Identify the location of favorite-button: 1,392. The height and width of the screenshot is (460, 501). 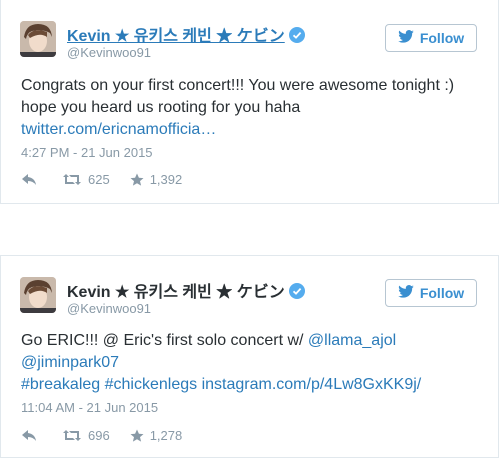
(156, 179).